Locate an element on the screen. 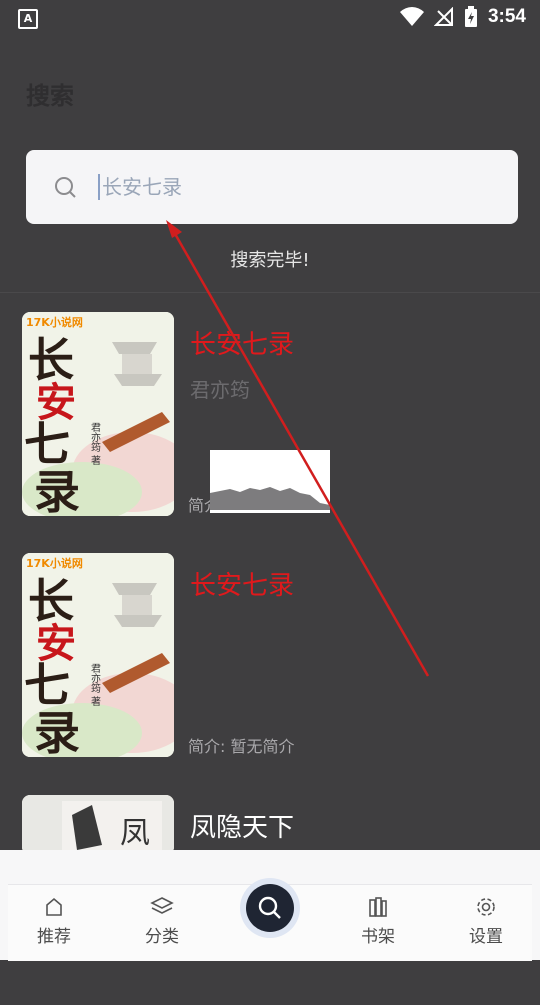 This screenshot has height=1005, width=540. home-icon is located at coordinates (54, 906).